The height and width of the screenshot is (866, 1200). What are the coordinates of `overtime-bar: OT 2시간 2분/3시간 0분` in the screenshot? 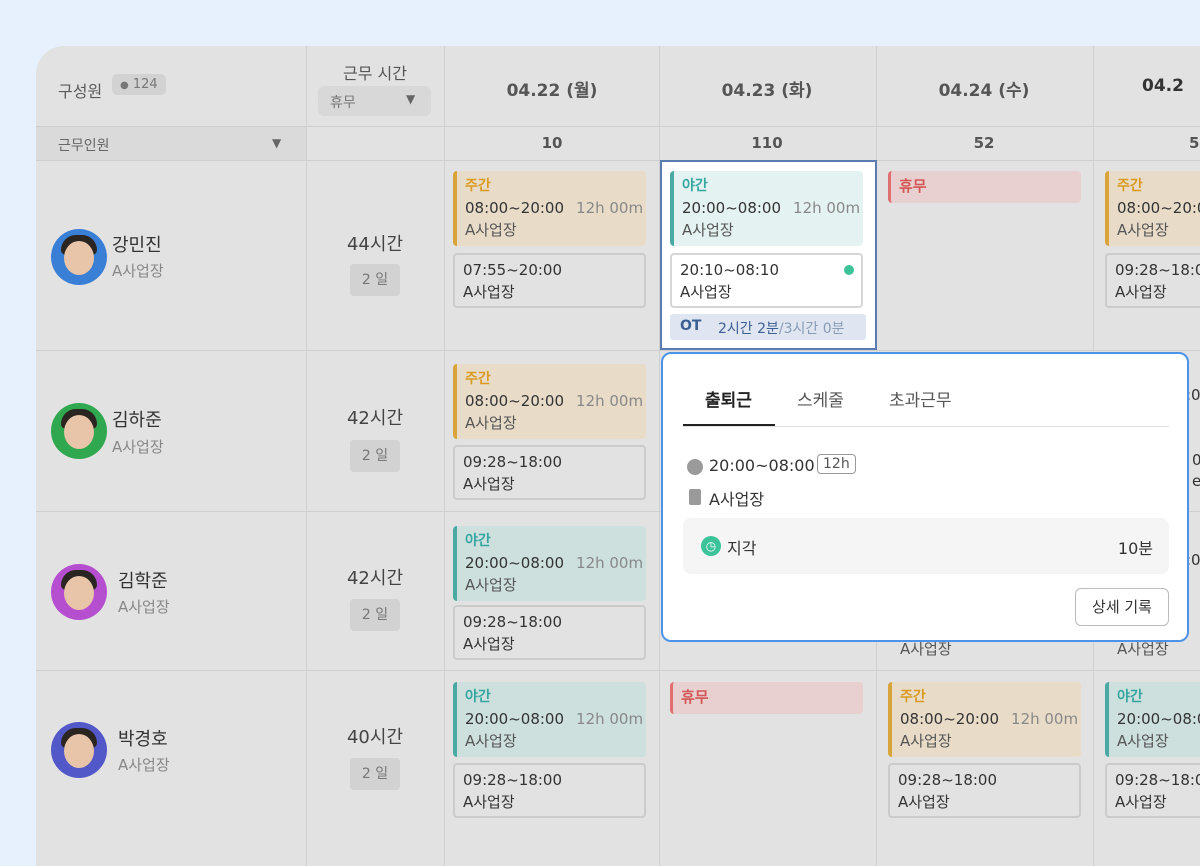 It's located at (768, 327).